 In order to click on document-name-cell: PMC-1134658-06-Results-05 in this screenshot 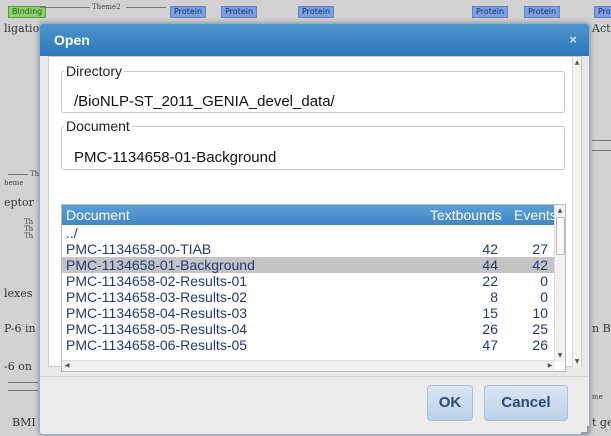, I will do `click(157, 345)`.